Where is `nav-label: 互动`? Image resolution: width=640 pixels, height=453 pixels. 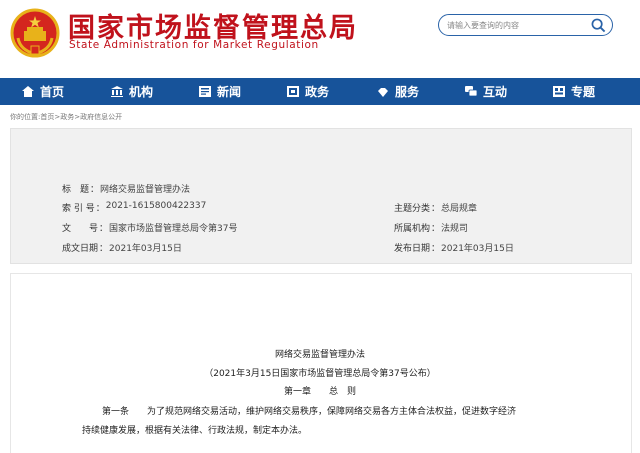
nav-label: 互动 is located at coordinates (495, 92).